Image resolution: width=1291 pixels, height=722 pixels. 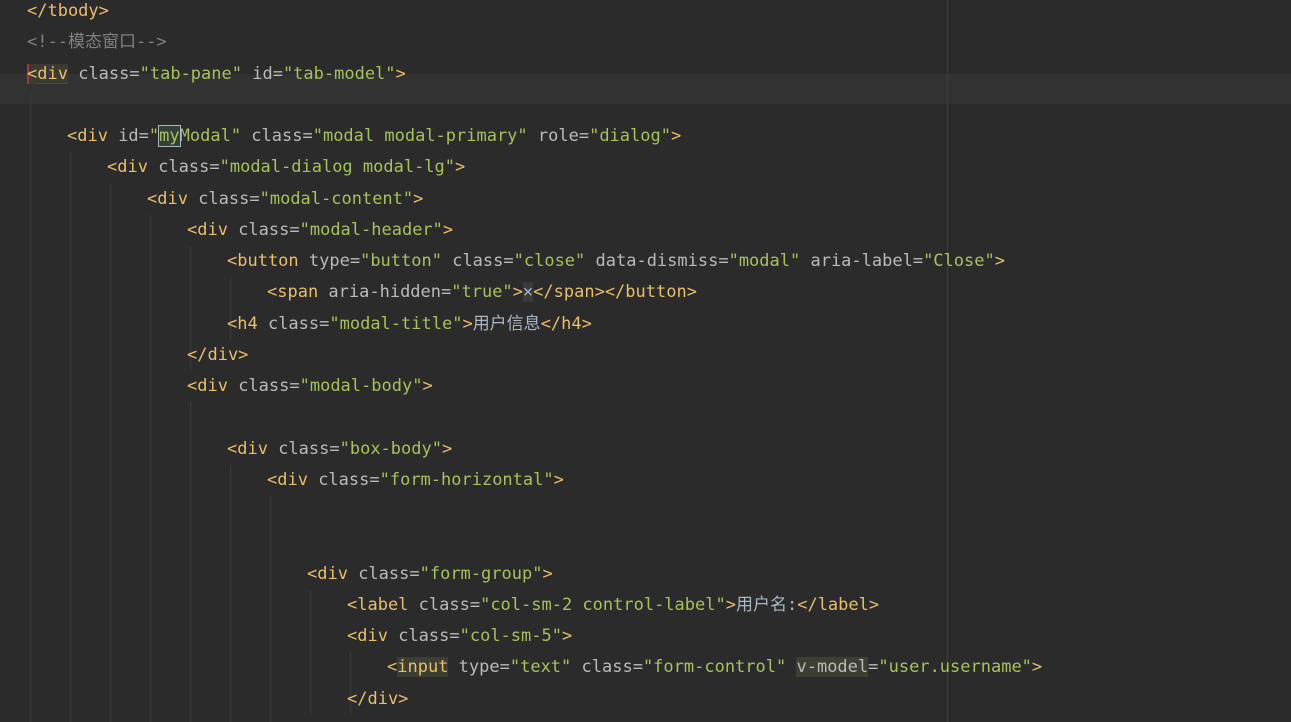 What do you see at coordinates (764, 261) in the screenshot?
I see `code-token: "modal"` at bounding box center [764, 261].